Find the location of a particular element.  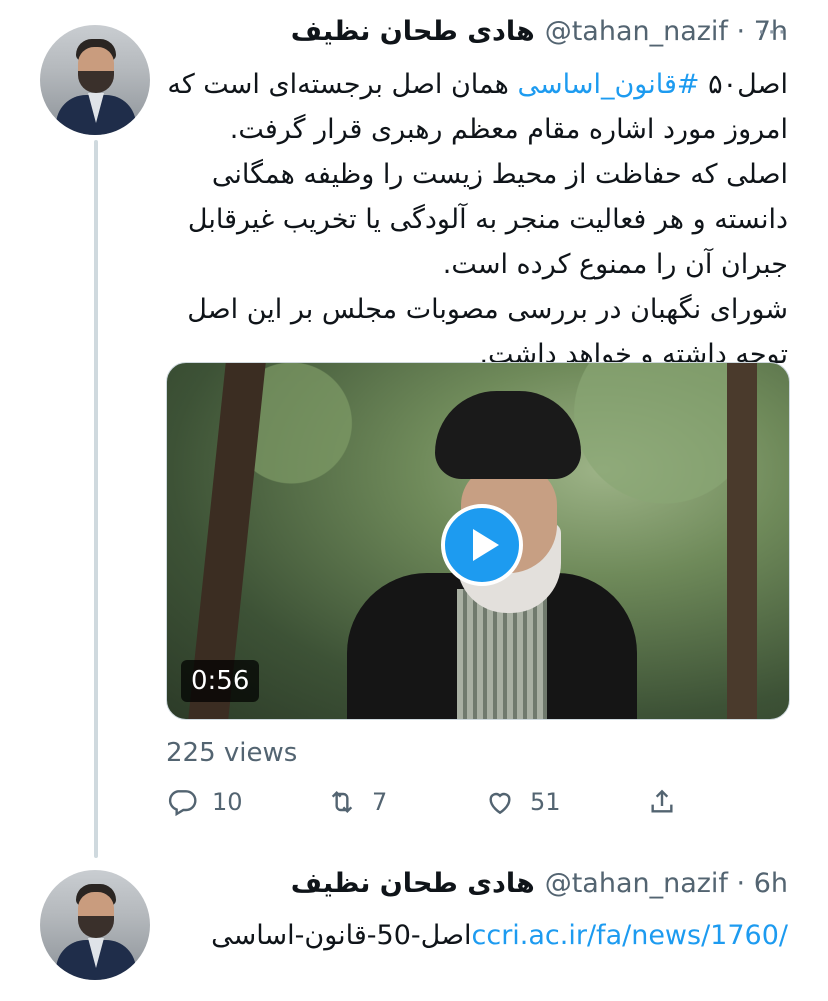

like-count: 51 is located at coordinates (545, 802).